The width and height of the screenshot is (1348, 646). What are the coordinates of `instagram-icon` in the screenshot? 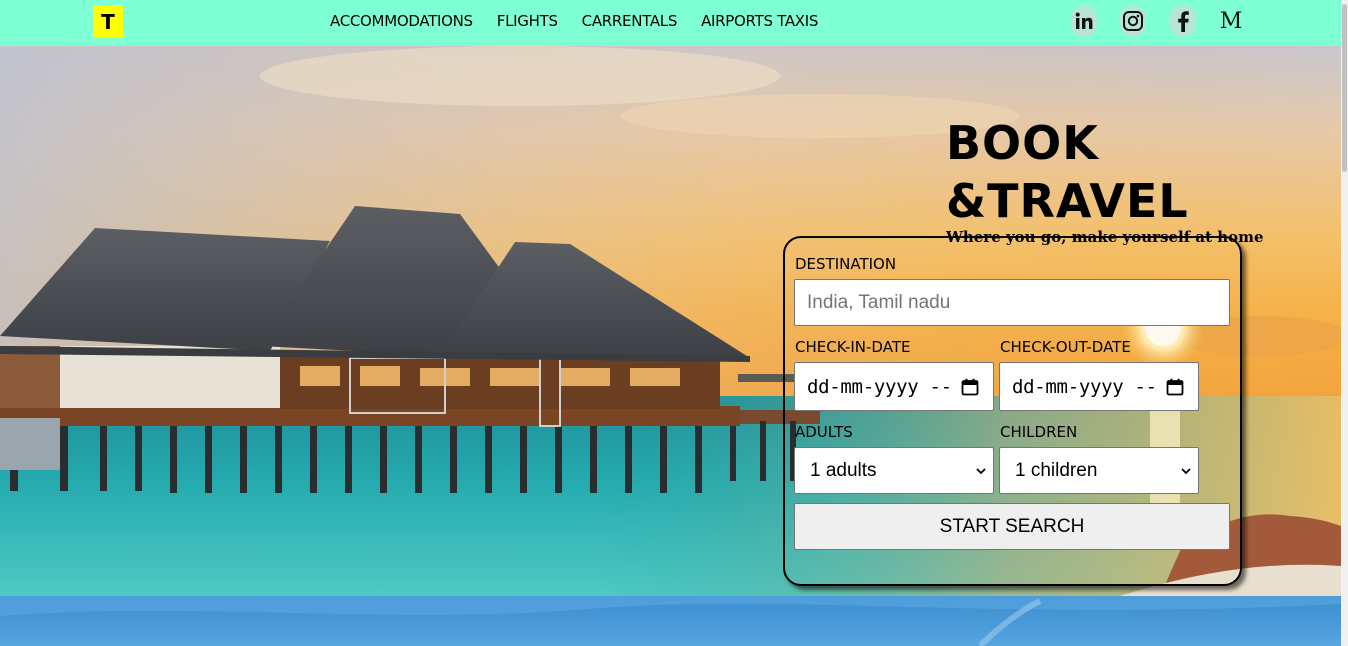 It's located at (1133, 21).